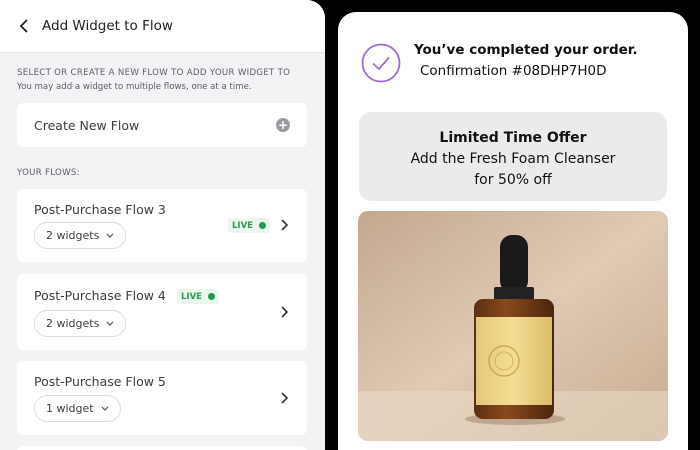 The height and width of the screenshot is (450, 700). I want to click on page-title: Add Widget to Flow, so click(107, 26).